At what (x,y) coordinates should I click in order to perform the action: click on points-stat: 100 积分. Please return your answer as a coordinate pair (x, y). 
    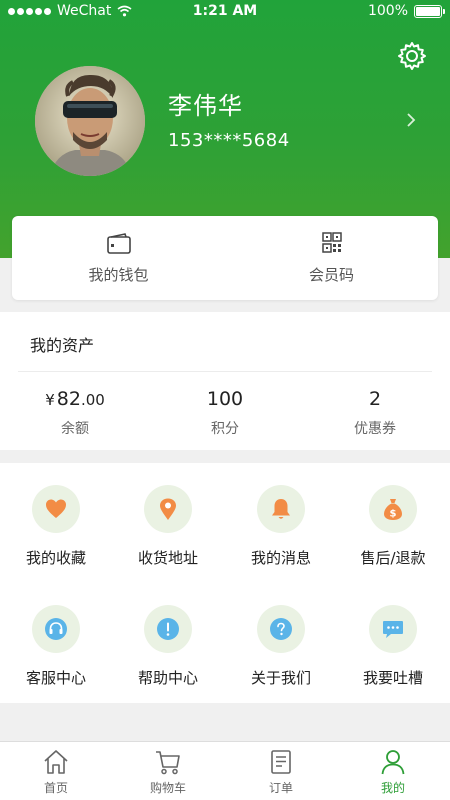
    Looking at the image, I should click on (225, 412).